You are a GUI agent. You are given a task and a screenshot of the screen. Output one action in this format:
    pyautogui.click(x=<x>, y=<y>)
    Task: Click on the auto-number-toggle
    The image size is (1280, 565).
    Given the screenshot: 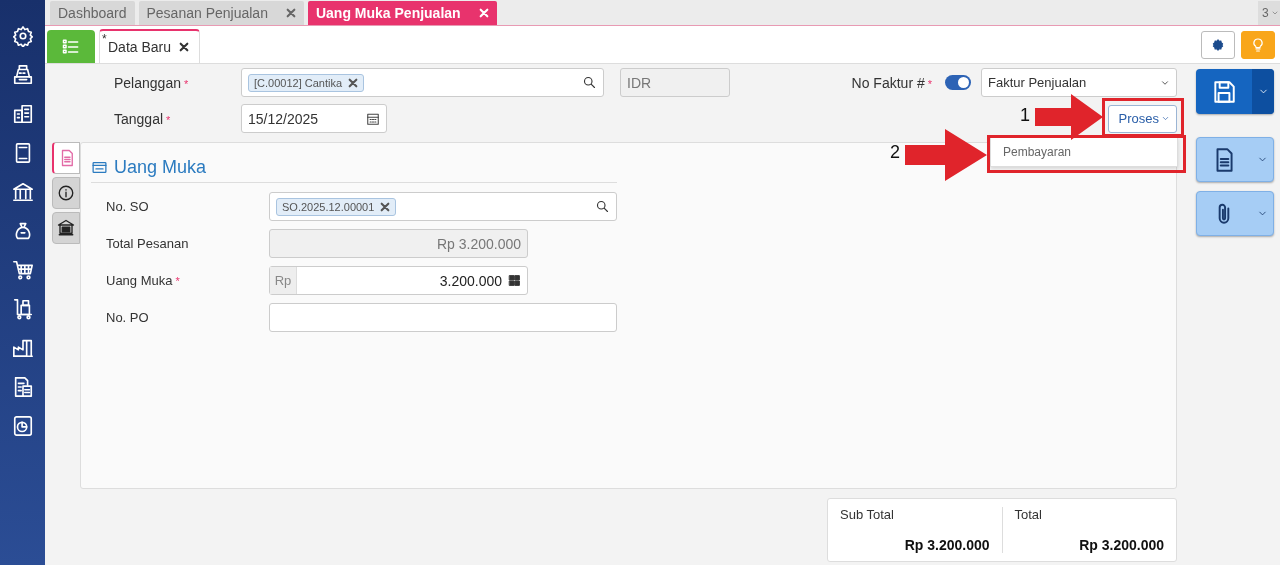 What is the action you would take?
    pyautogui.click(x=958, y=82)
    